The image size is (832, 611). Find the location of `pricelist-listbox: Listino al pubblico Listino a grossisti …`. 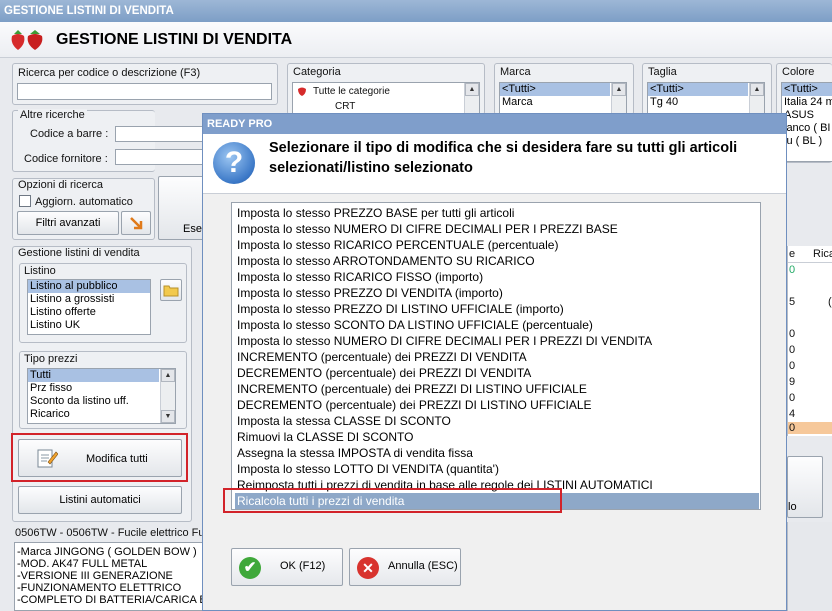

pricelist-listbox: Listino al pubblico Listino a grossisti … is located at coordinates (89, 307).